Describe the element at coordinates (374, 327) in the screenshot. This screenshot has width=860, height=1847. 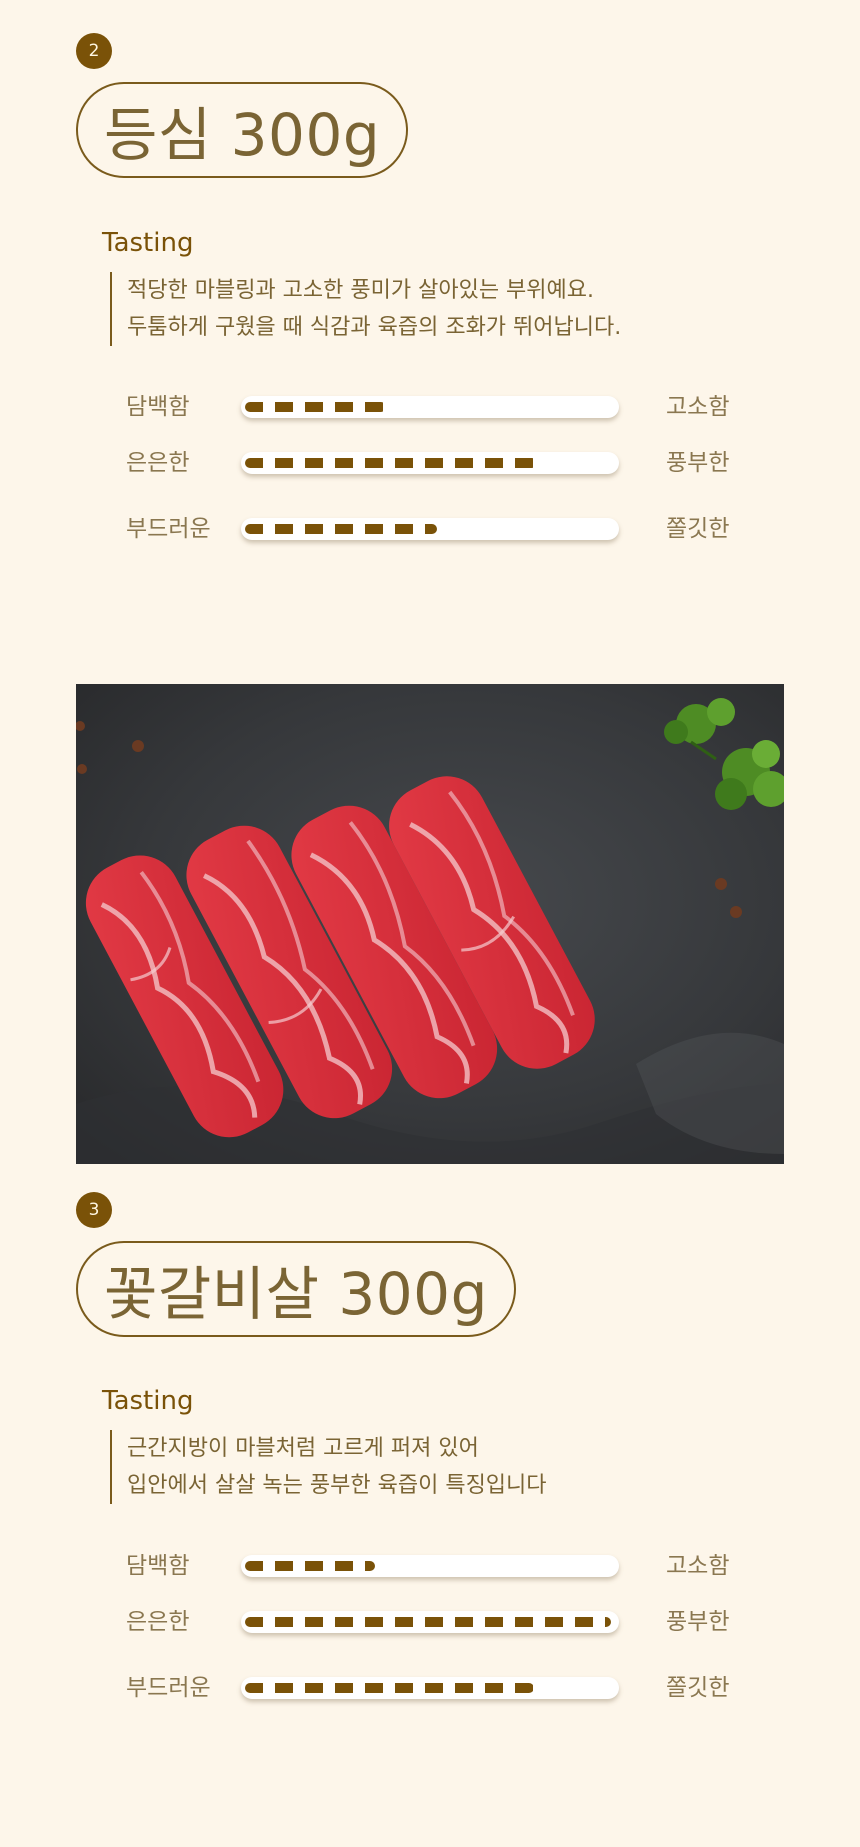
I see `description-line-2: 두툼하게 구웠을 때 식감과 육즙의 조화가 뛰어납니다.` at that location.